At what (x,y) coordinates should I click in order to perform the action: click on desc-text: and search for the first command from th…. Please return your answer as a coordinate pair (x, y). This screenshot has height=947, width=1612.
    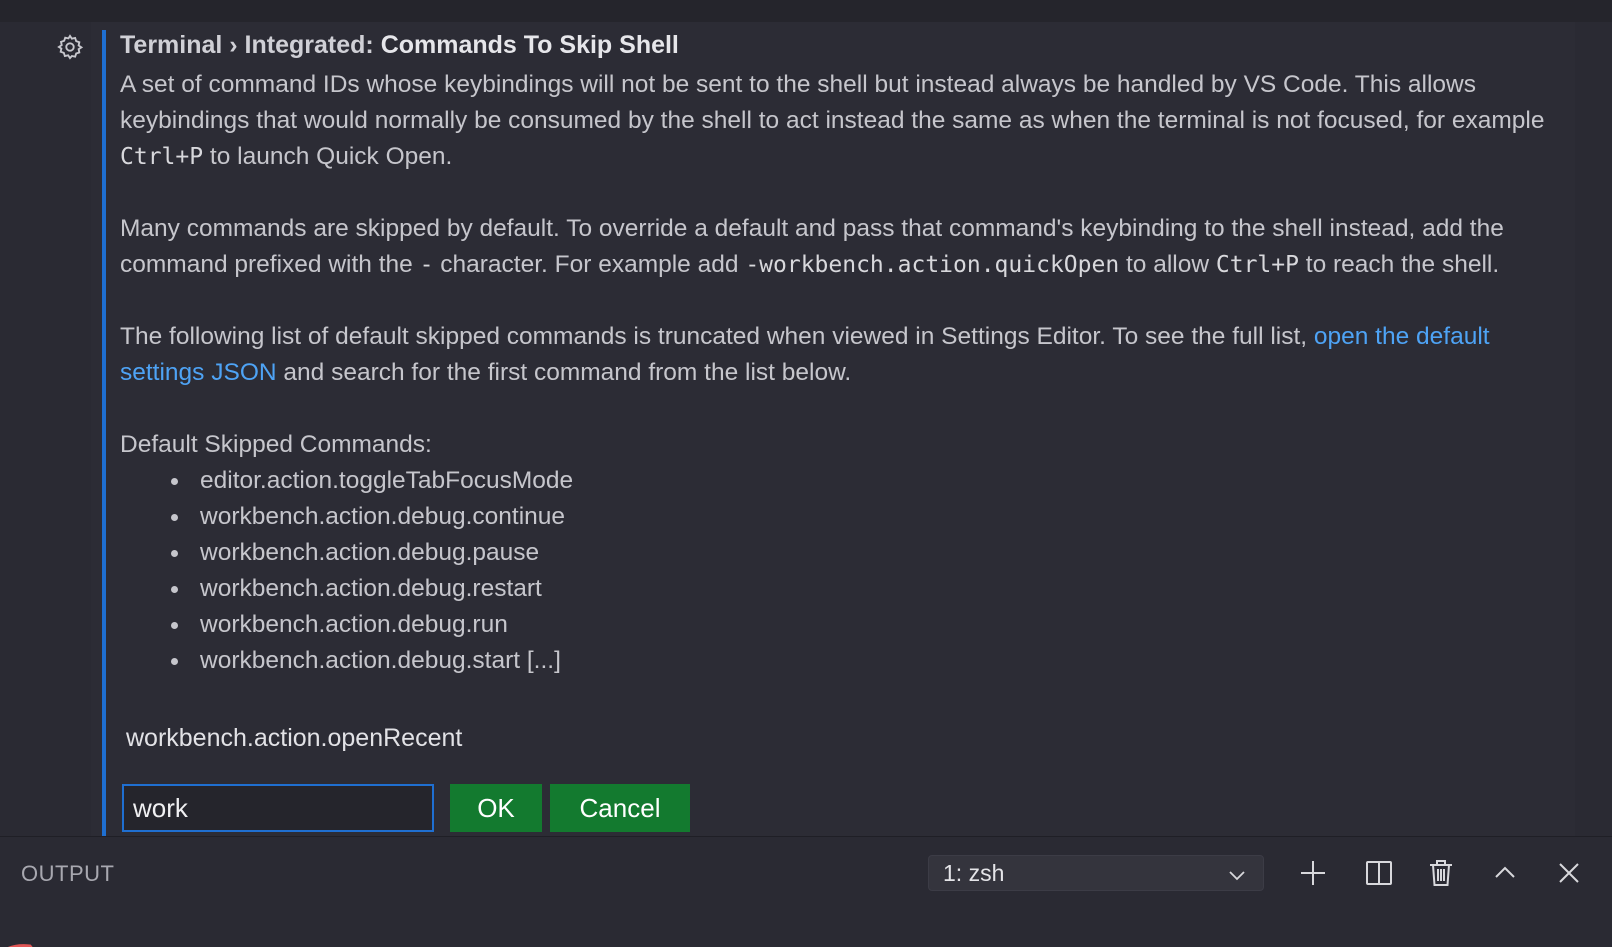
    Looking at the image, I should click on (564, 372).